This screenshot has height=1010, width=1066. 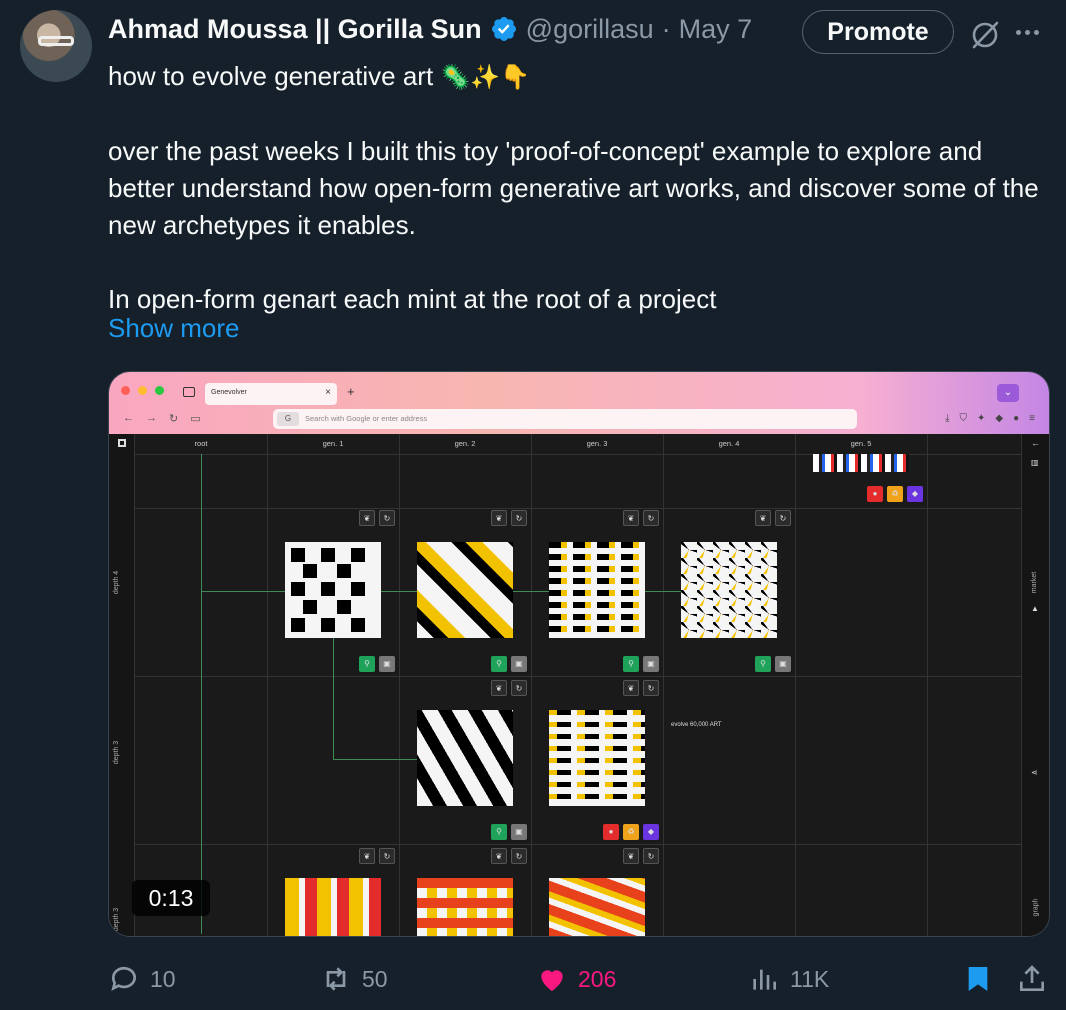 I want to click on tweet-date: May 7, so click(x=716, y=29).